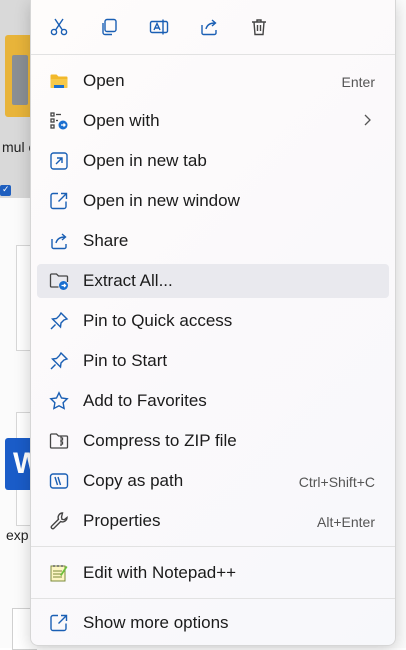 The height and width of the screenshot is (650, 406). Describe the element at coordinates (213, 521) in the screenshot. I see `menu-item-properties: Properties Alt+Enter` at that location.